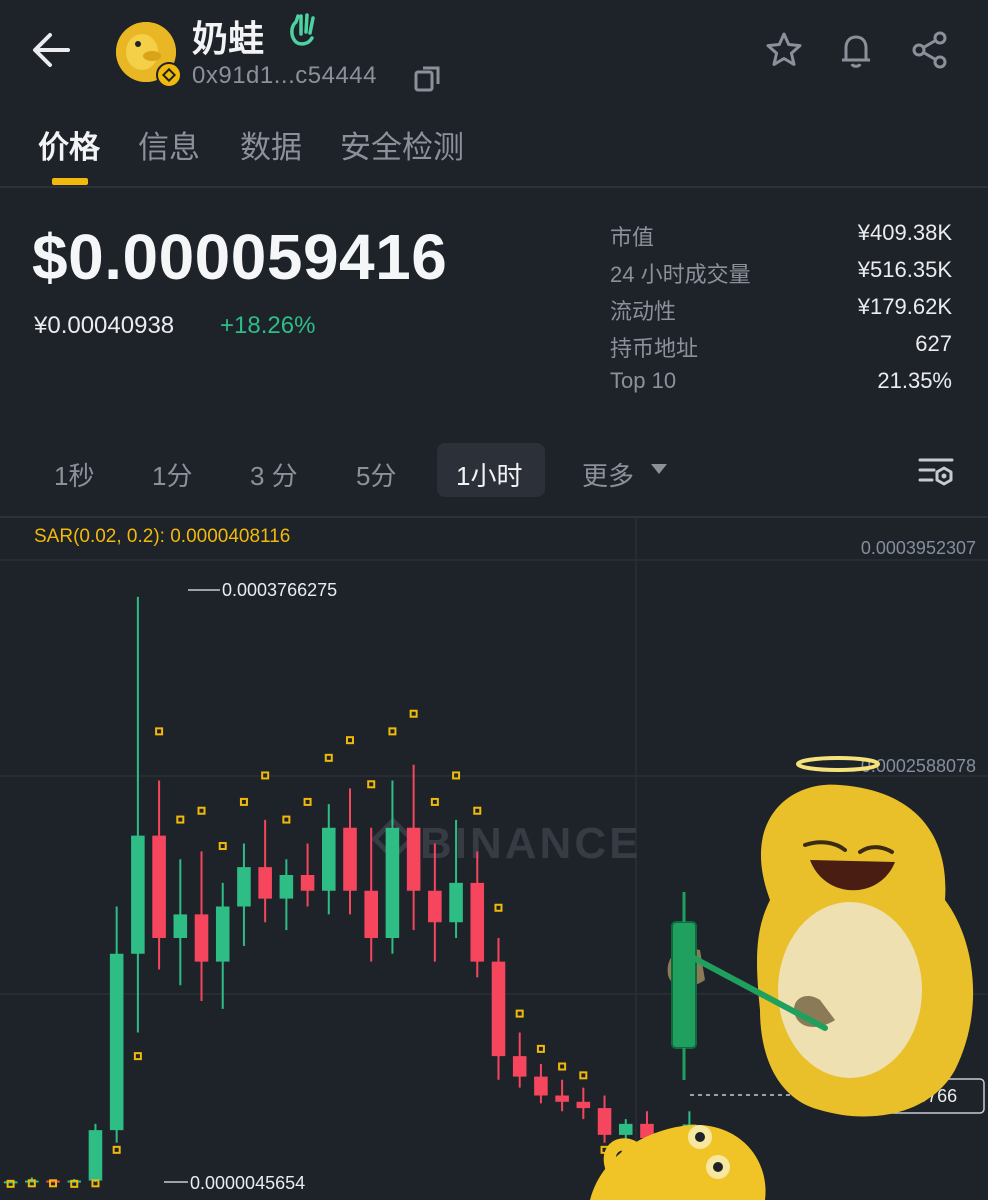 The width and height of the screenshot is (988, 1200). I want to click on active-tab-indicator, so click(70, 181).